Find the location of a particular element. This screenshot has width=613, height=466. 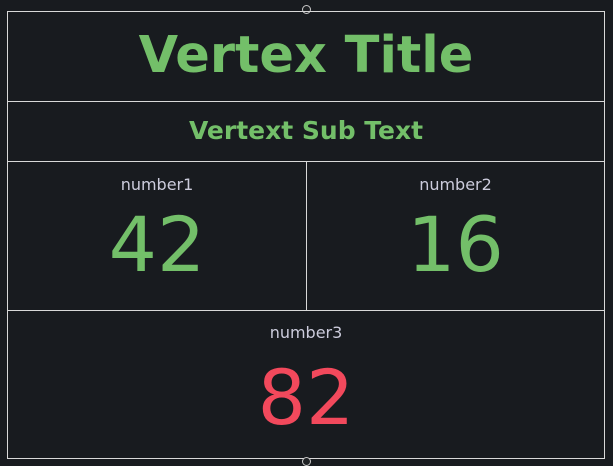

vertex-title: Vertex Title is located at coordinates (306, 55).